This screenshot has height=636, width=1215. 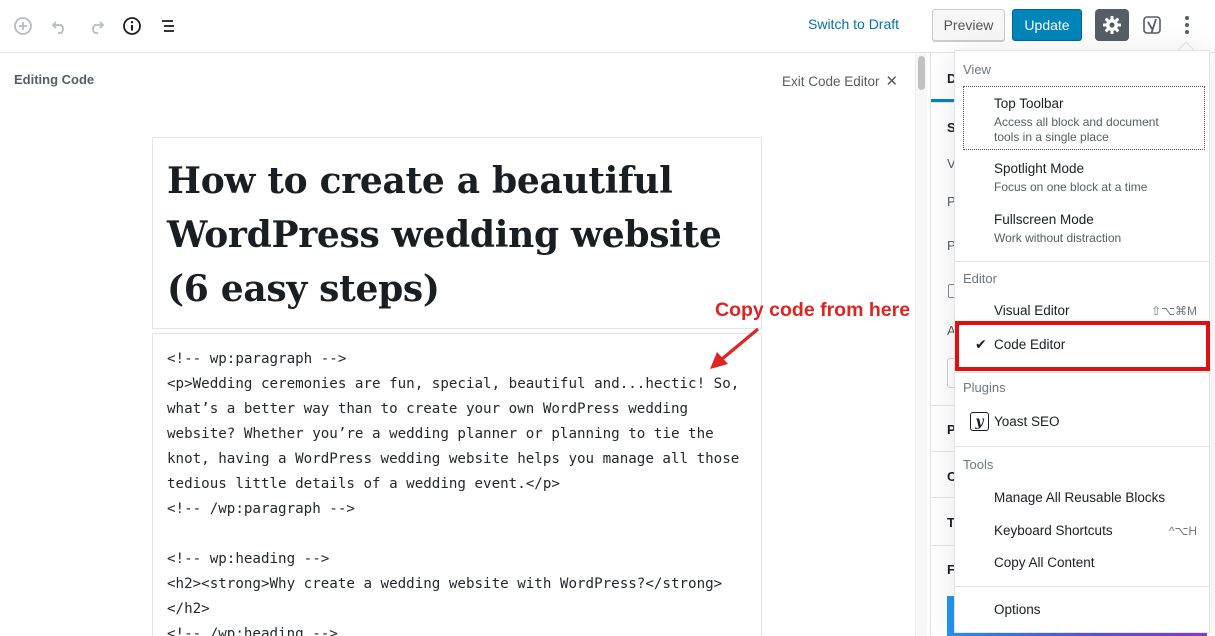 I want to click on code-line: <!-- /wp:heading -->, so click(x=252, y=631).